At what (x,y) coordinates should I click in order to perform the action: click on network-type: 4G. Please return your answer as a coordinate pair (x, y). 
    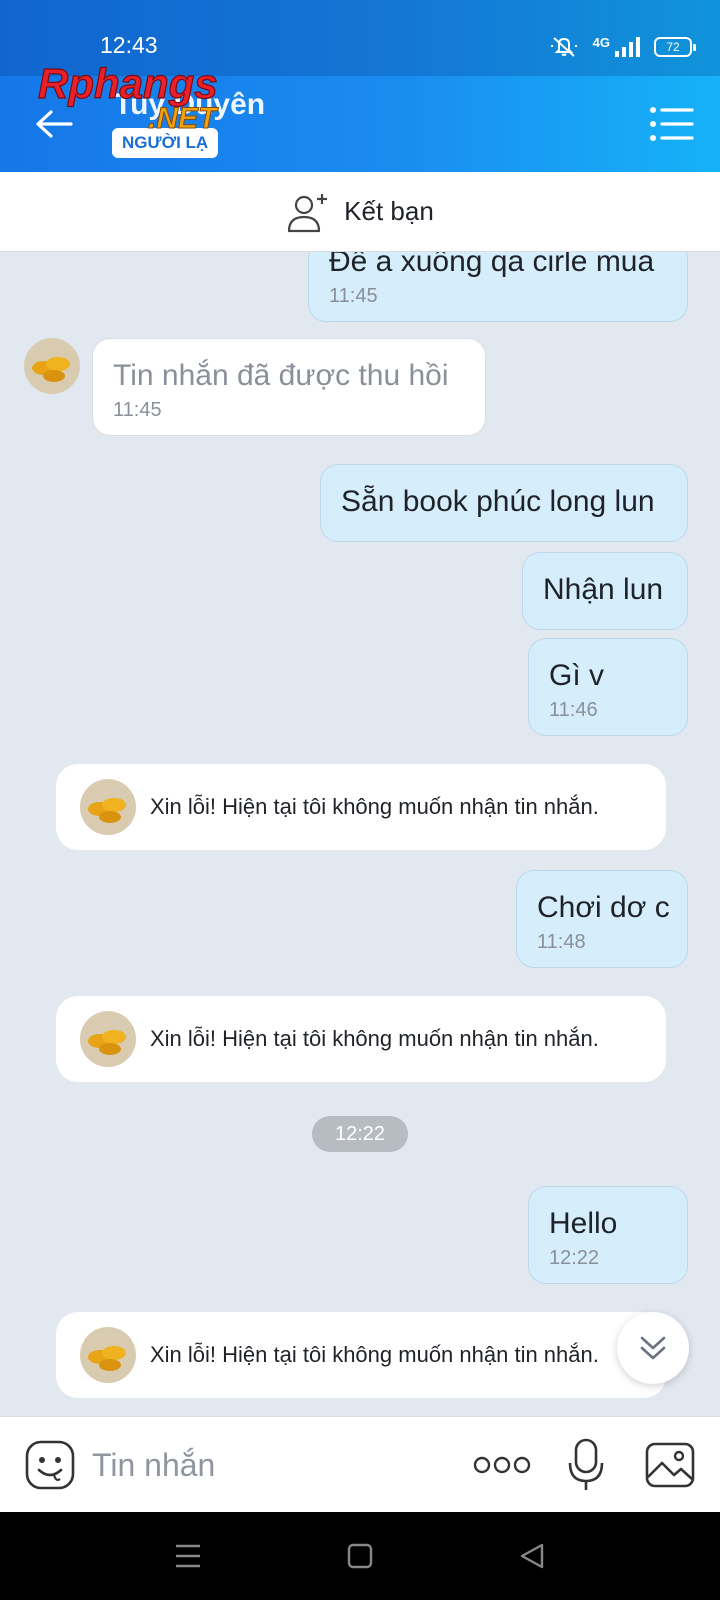
    Looking at the image, I should click on (601, 42).